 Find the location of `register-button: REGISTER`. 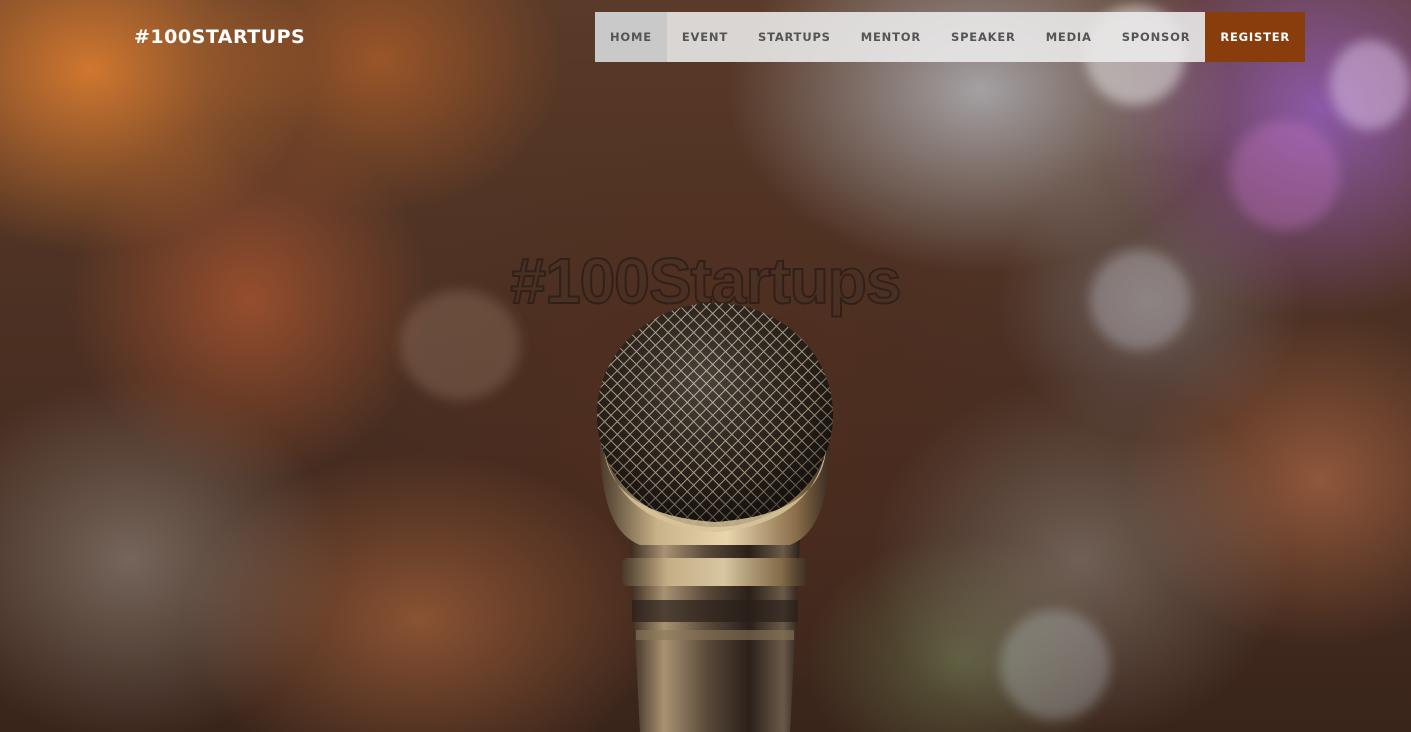

register-button: REGISTER is located at coordinates (1255, 37).